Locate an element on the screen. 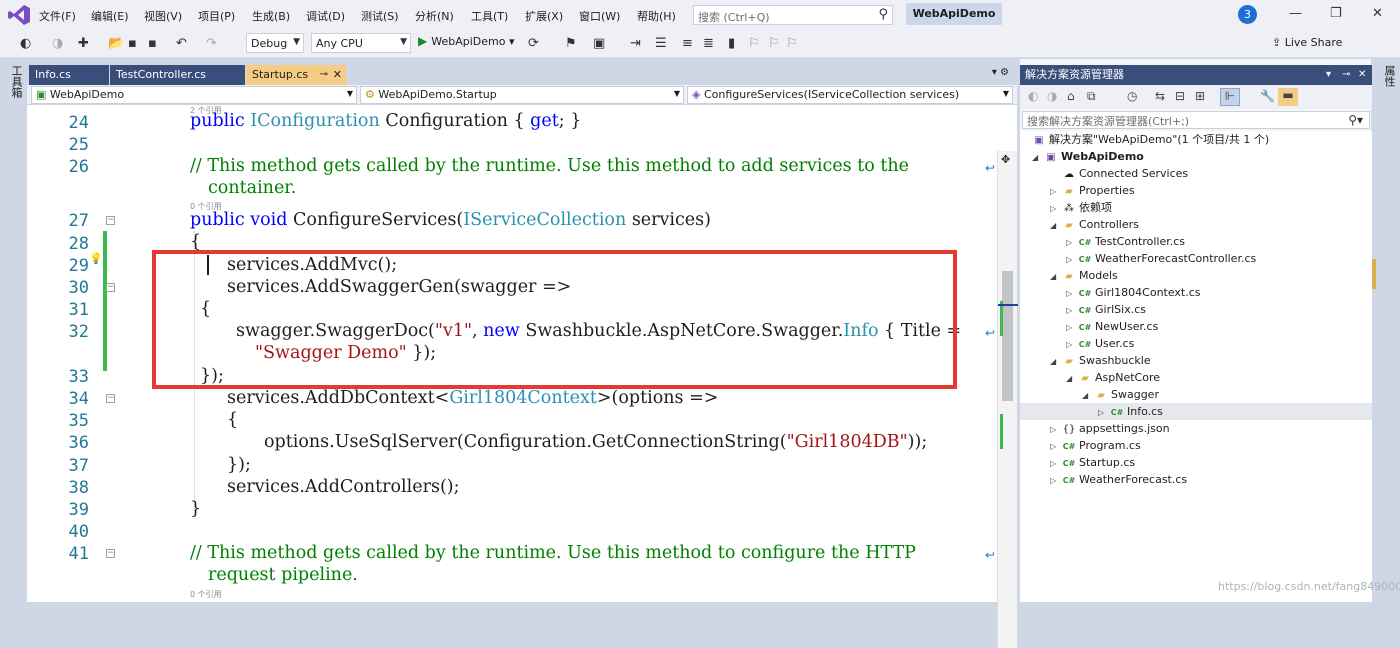 The width and height of the screenshot is (1400, 648). pending-changes-icon: ◷ is located at coordinates (1132, 96).